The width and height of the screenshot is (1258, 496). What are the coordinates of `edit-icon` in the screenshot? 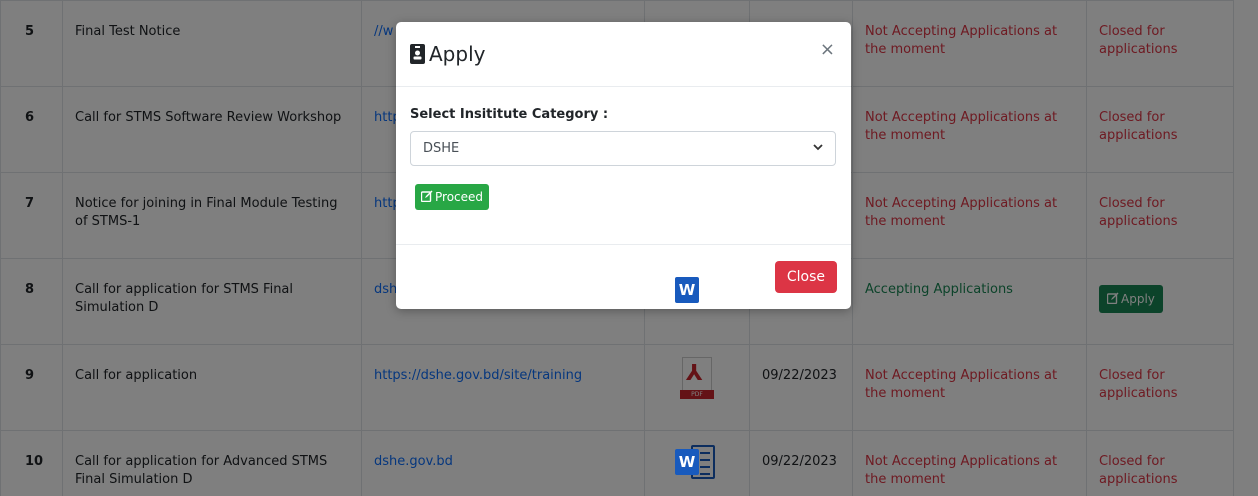 It's located at (426, 196).